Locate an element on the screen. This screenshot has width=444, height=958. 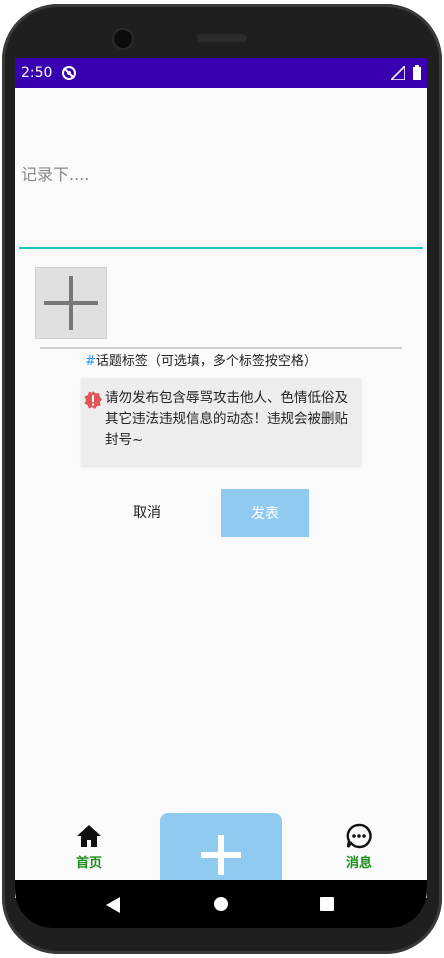
system-navigation-bar is located at coordinates (221, 904).